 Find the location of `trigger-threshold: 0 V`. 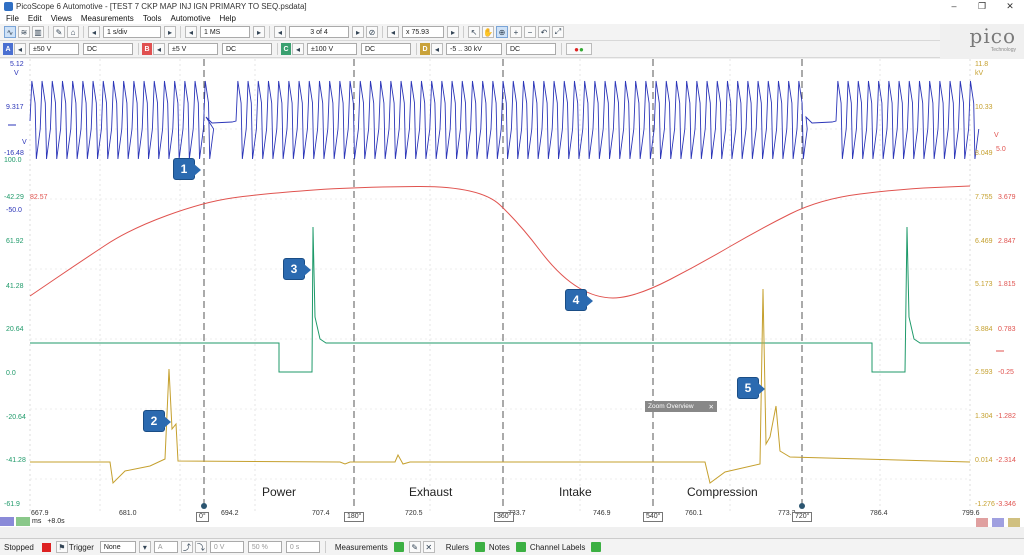

trigger-threshold: 0 V is located at coordinates (226, 547).